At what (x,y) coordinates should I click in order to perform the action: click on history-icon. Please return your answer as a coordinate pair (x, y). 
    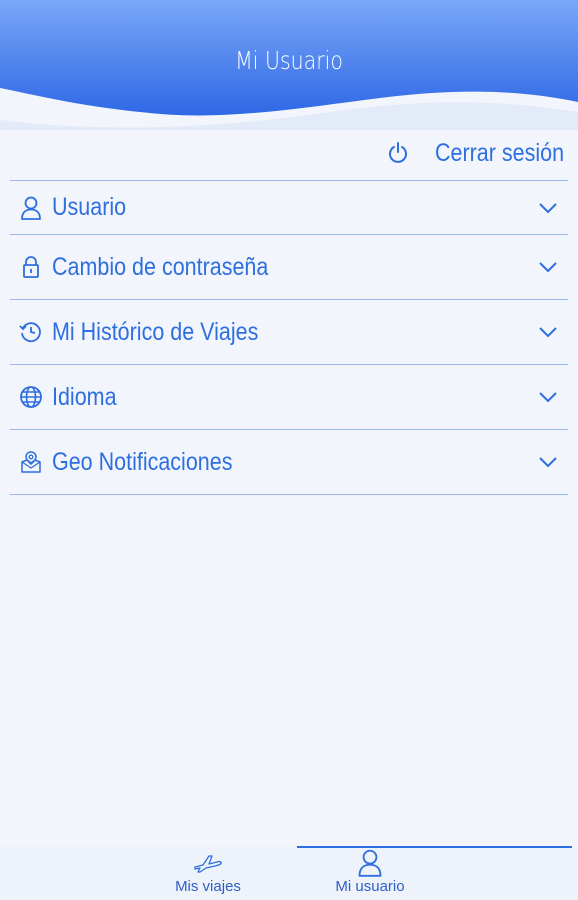
    Looking at the image, I should click on (31, 332).